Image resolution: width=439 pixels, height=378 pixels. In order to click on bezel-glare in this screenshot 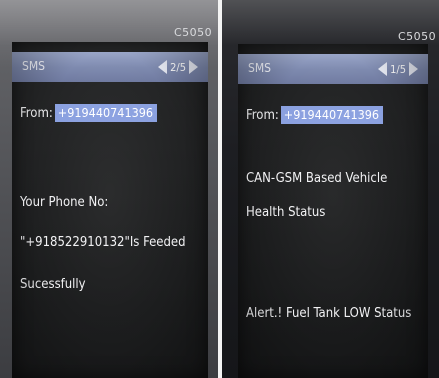, I will do `click(109, 23)`.